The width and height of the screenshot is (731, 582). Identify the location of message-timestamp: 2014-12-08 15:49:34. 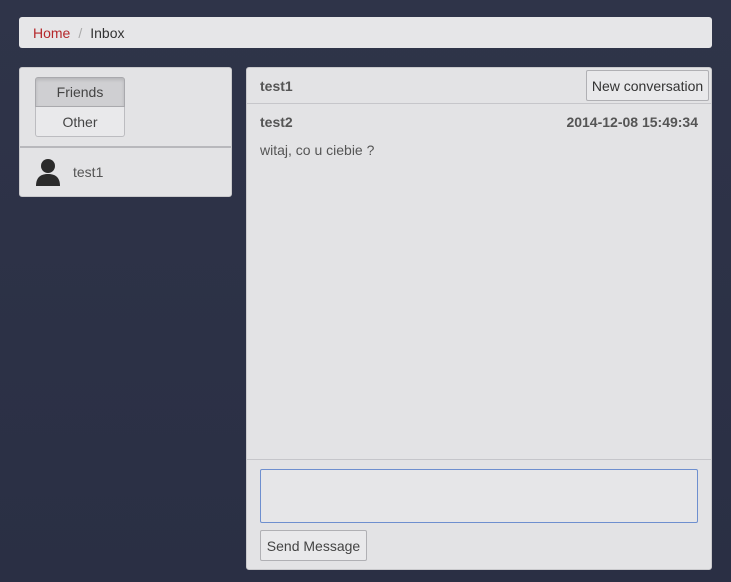
(632, 122).